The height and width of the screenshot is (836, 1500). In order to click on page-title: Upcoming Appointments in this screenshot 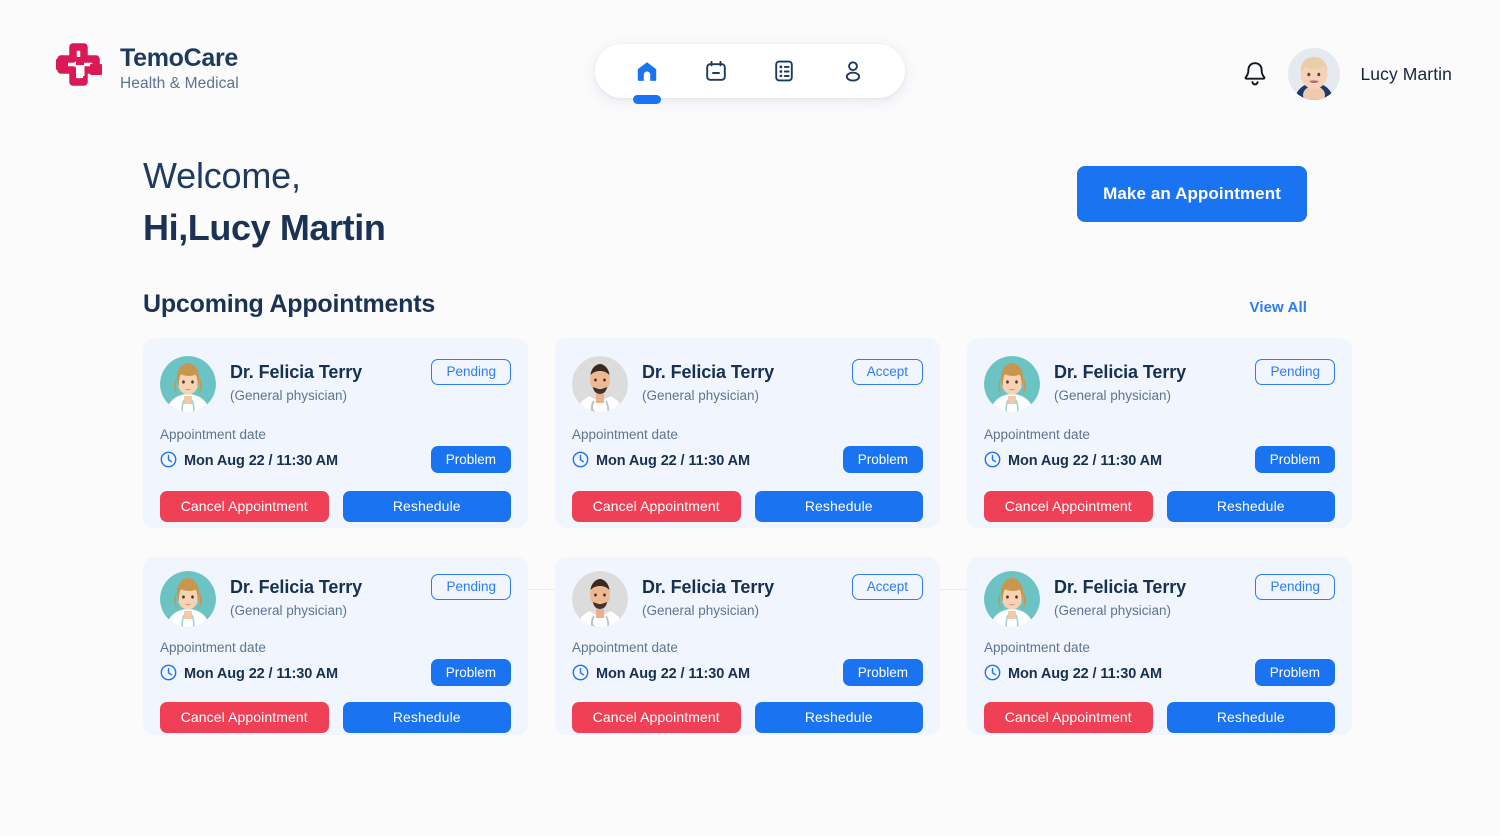, I will do `click(289, 304)`.